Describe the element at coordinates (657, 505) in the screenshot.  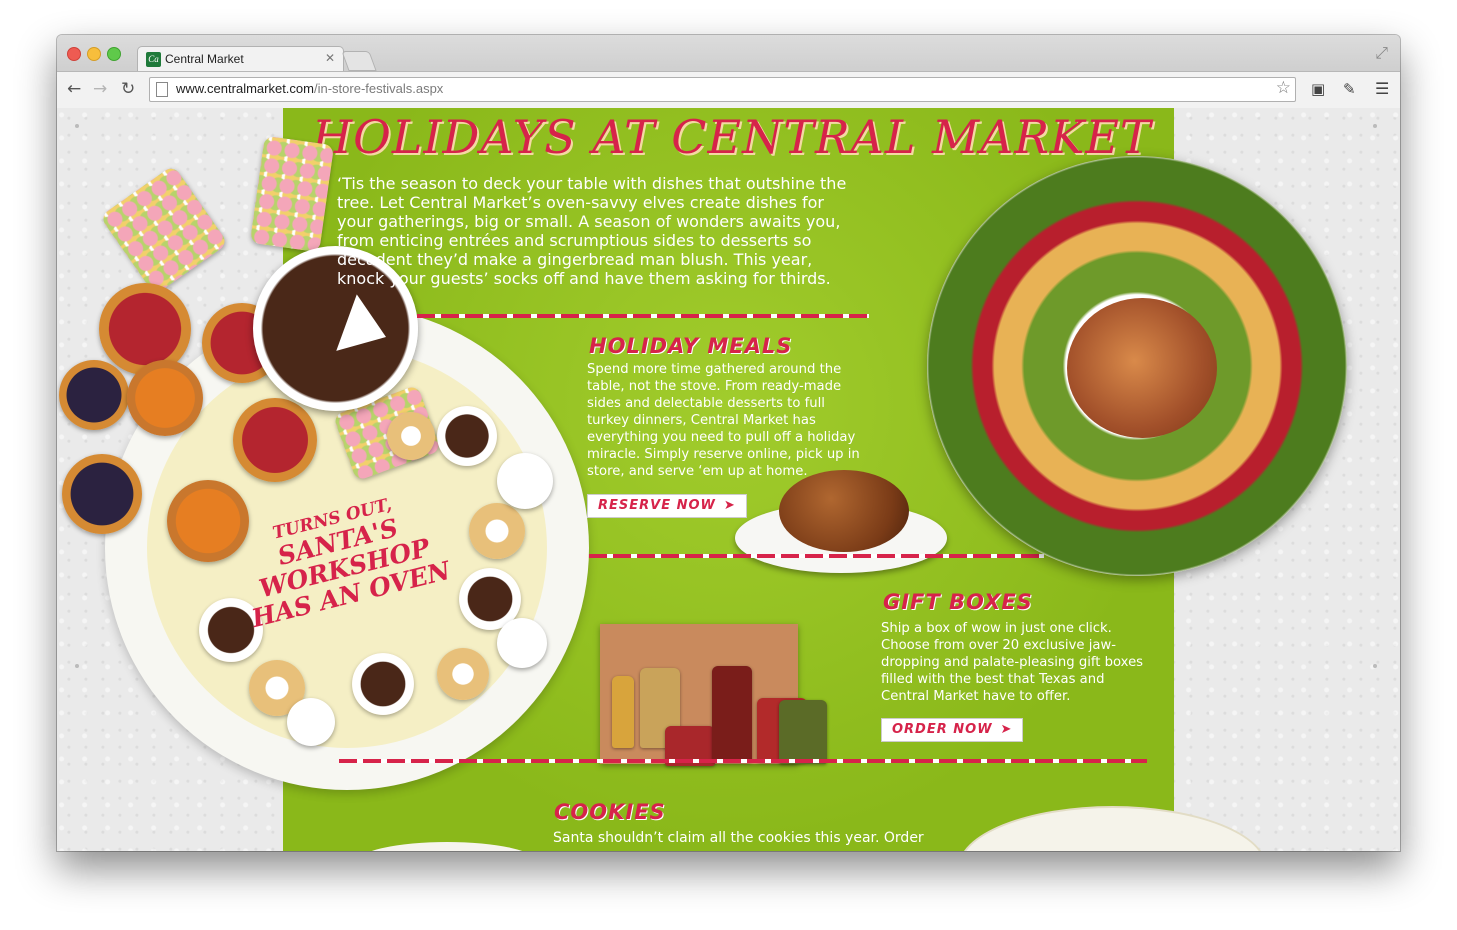
I see `reserve-now-label: RESERVE NOW` at that location.